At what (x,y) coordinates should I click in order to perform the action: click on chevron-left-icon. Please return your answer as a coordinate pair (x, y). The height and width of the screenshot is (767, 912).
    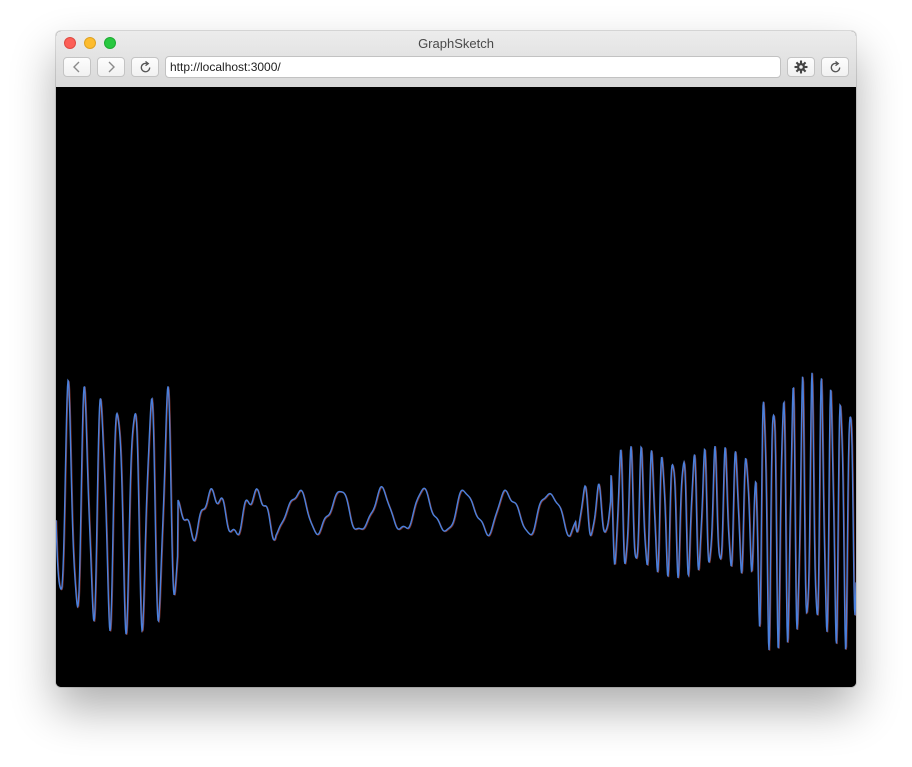
    Looking at the image, I should click on (76, 67).